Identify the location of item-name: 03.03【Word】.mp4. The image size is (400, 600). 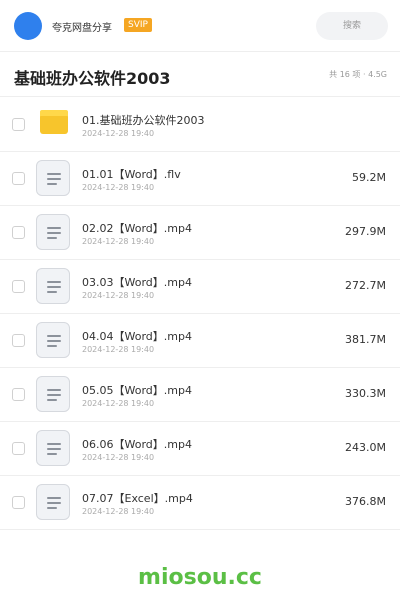
(137, 282).